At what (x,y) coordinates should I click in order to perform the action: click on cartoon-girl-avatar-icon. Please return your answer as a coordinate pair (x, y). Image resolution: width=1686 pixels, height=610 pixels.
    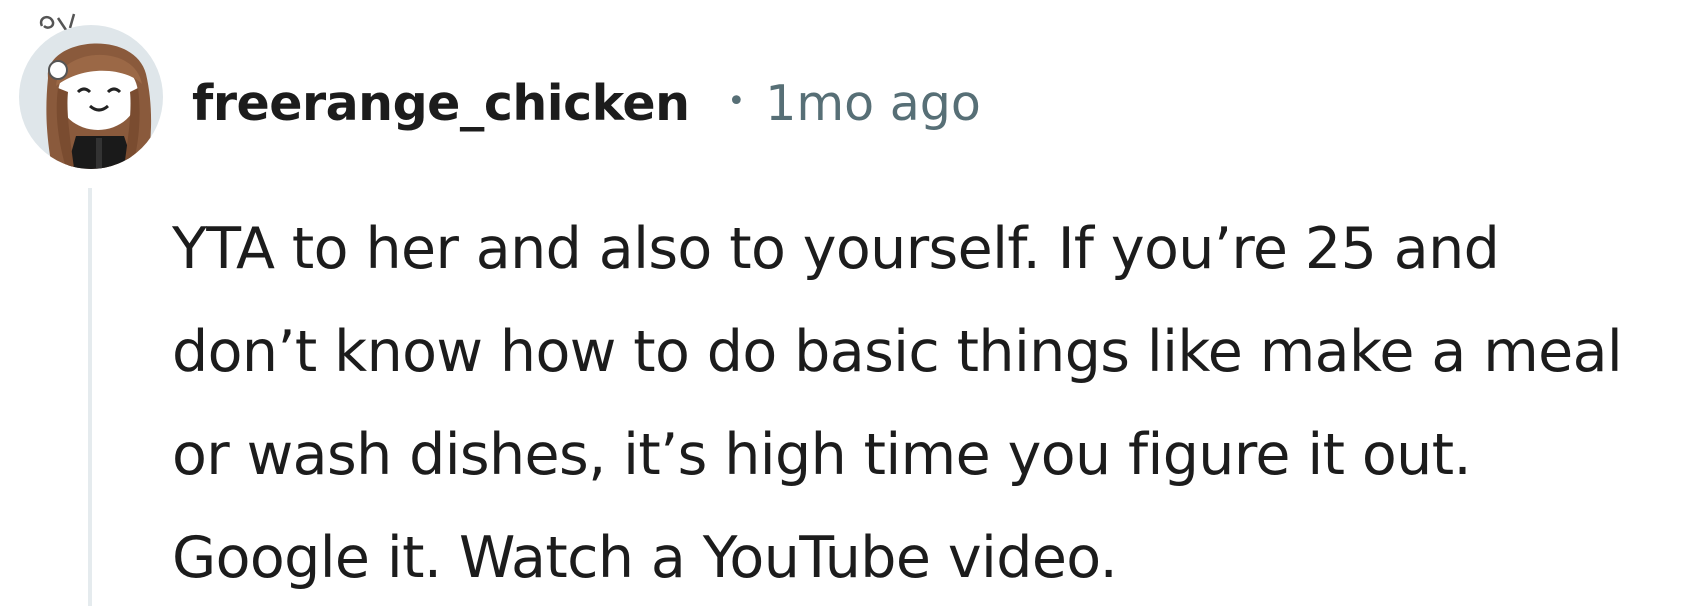
    Looking at the image, I should click on (91, 91).